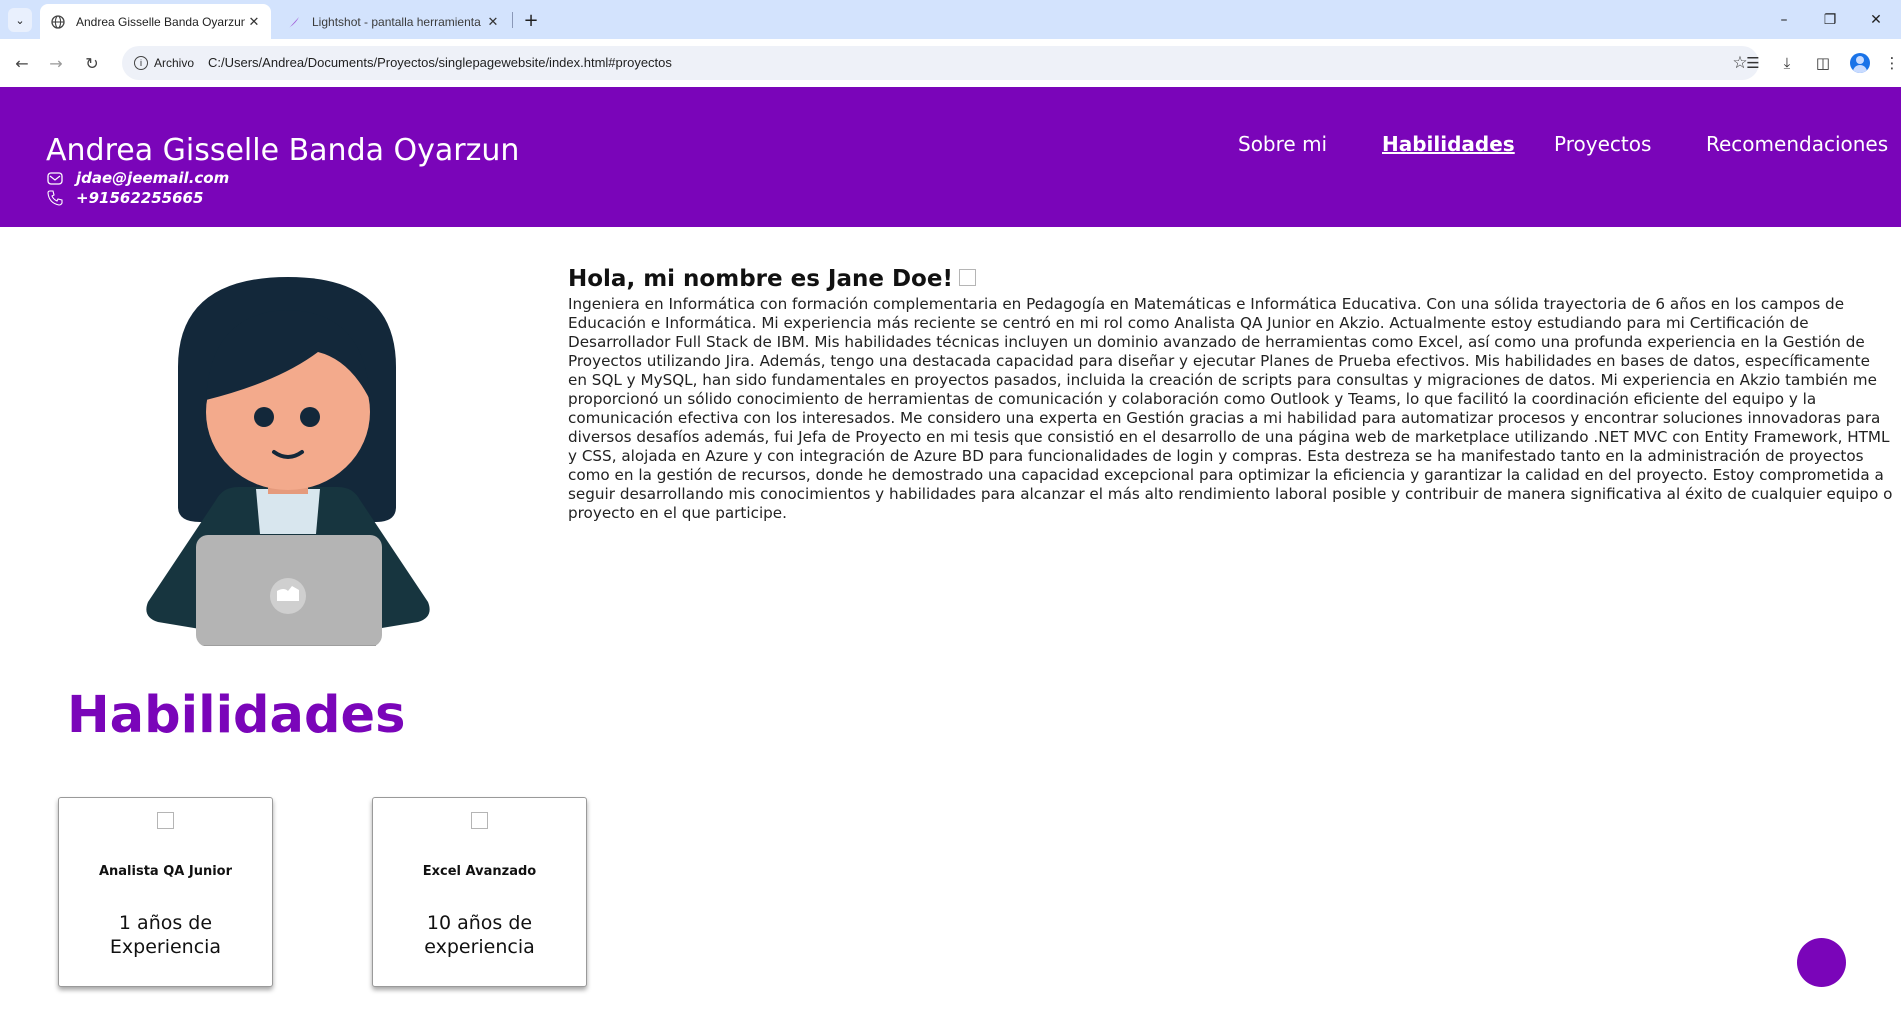 The width and height of the screenshot is (1901, 1009). Describe the element at coordinates (58, 22) in the screenshot. I see `globe-icon` at that location.